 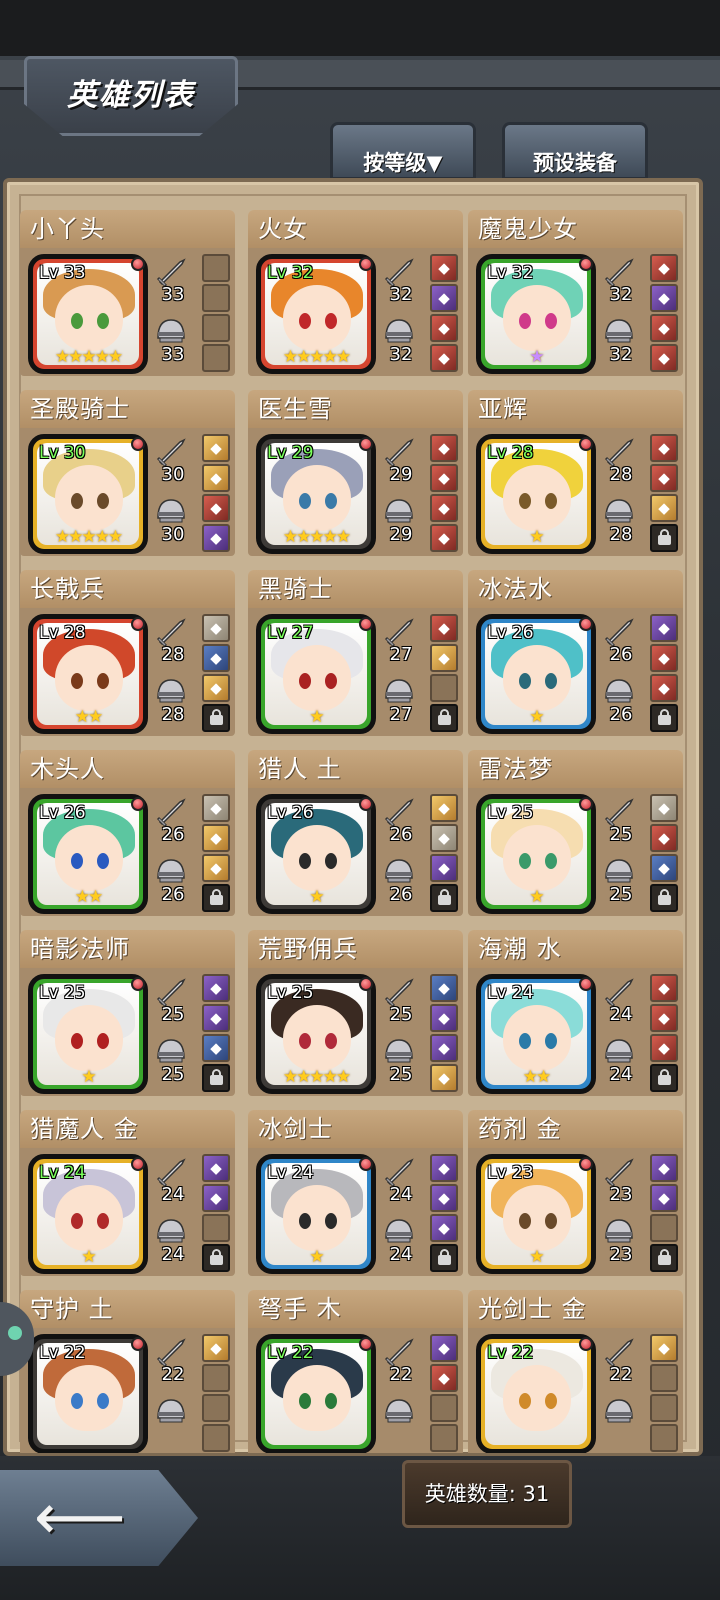 What do you see at coordinates (88, 674) in the screenshot?
I see `hero-portrait: Lv 28 ★★` at bounding box center [88, 674].